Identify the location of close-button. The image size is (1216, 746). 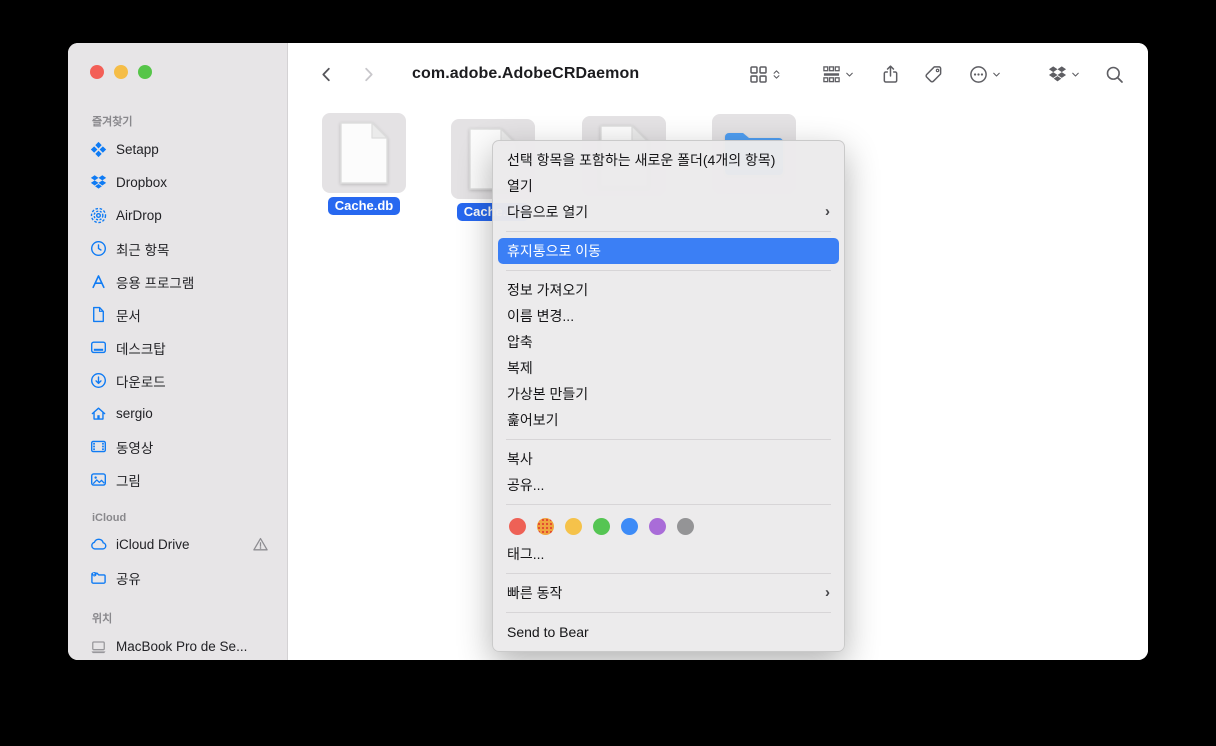
(97, 72).